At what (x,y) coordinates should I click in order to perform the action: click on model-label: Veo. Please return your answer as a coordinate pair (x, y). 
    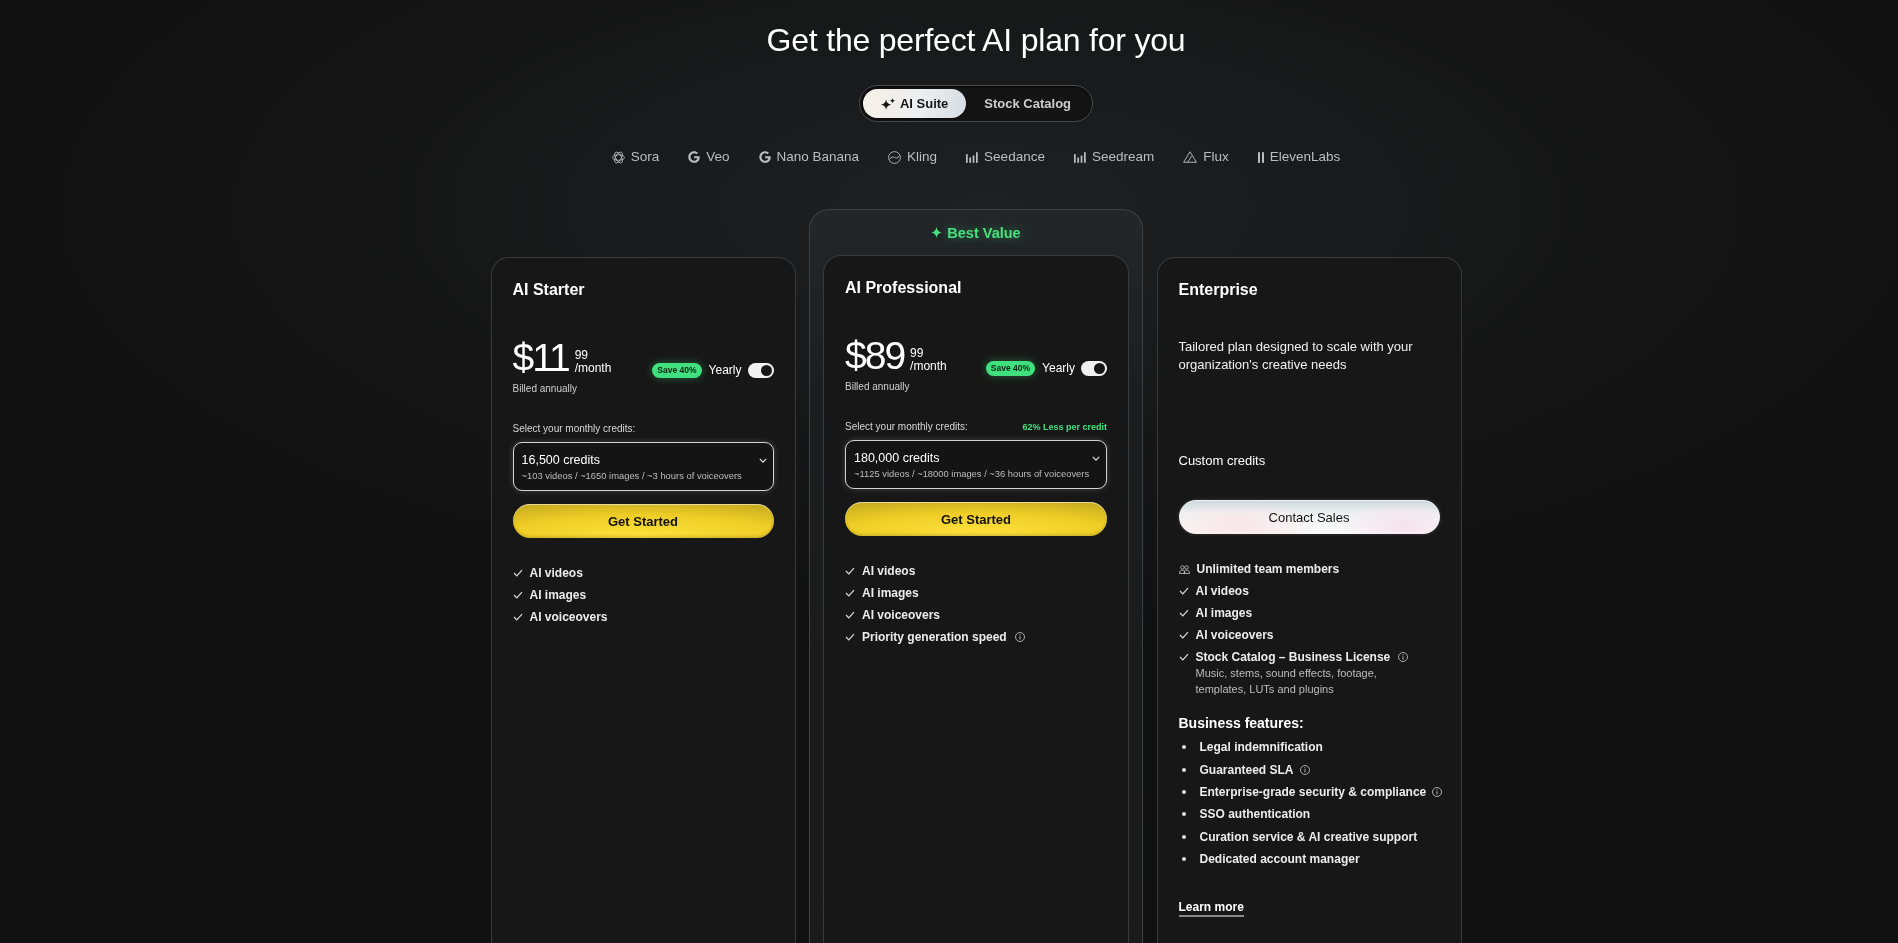
    Looking at the image, I should click on (718, 157).